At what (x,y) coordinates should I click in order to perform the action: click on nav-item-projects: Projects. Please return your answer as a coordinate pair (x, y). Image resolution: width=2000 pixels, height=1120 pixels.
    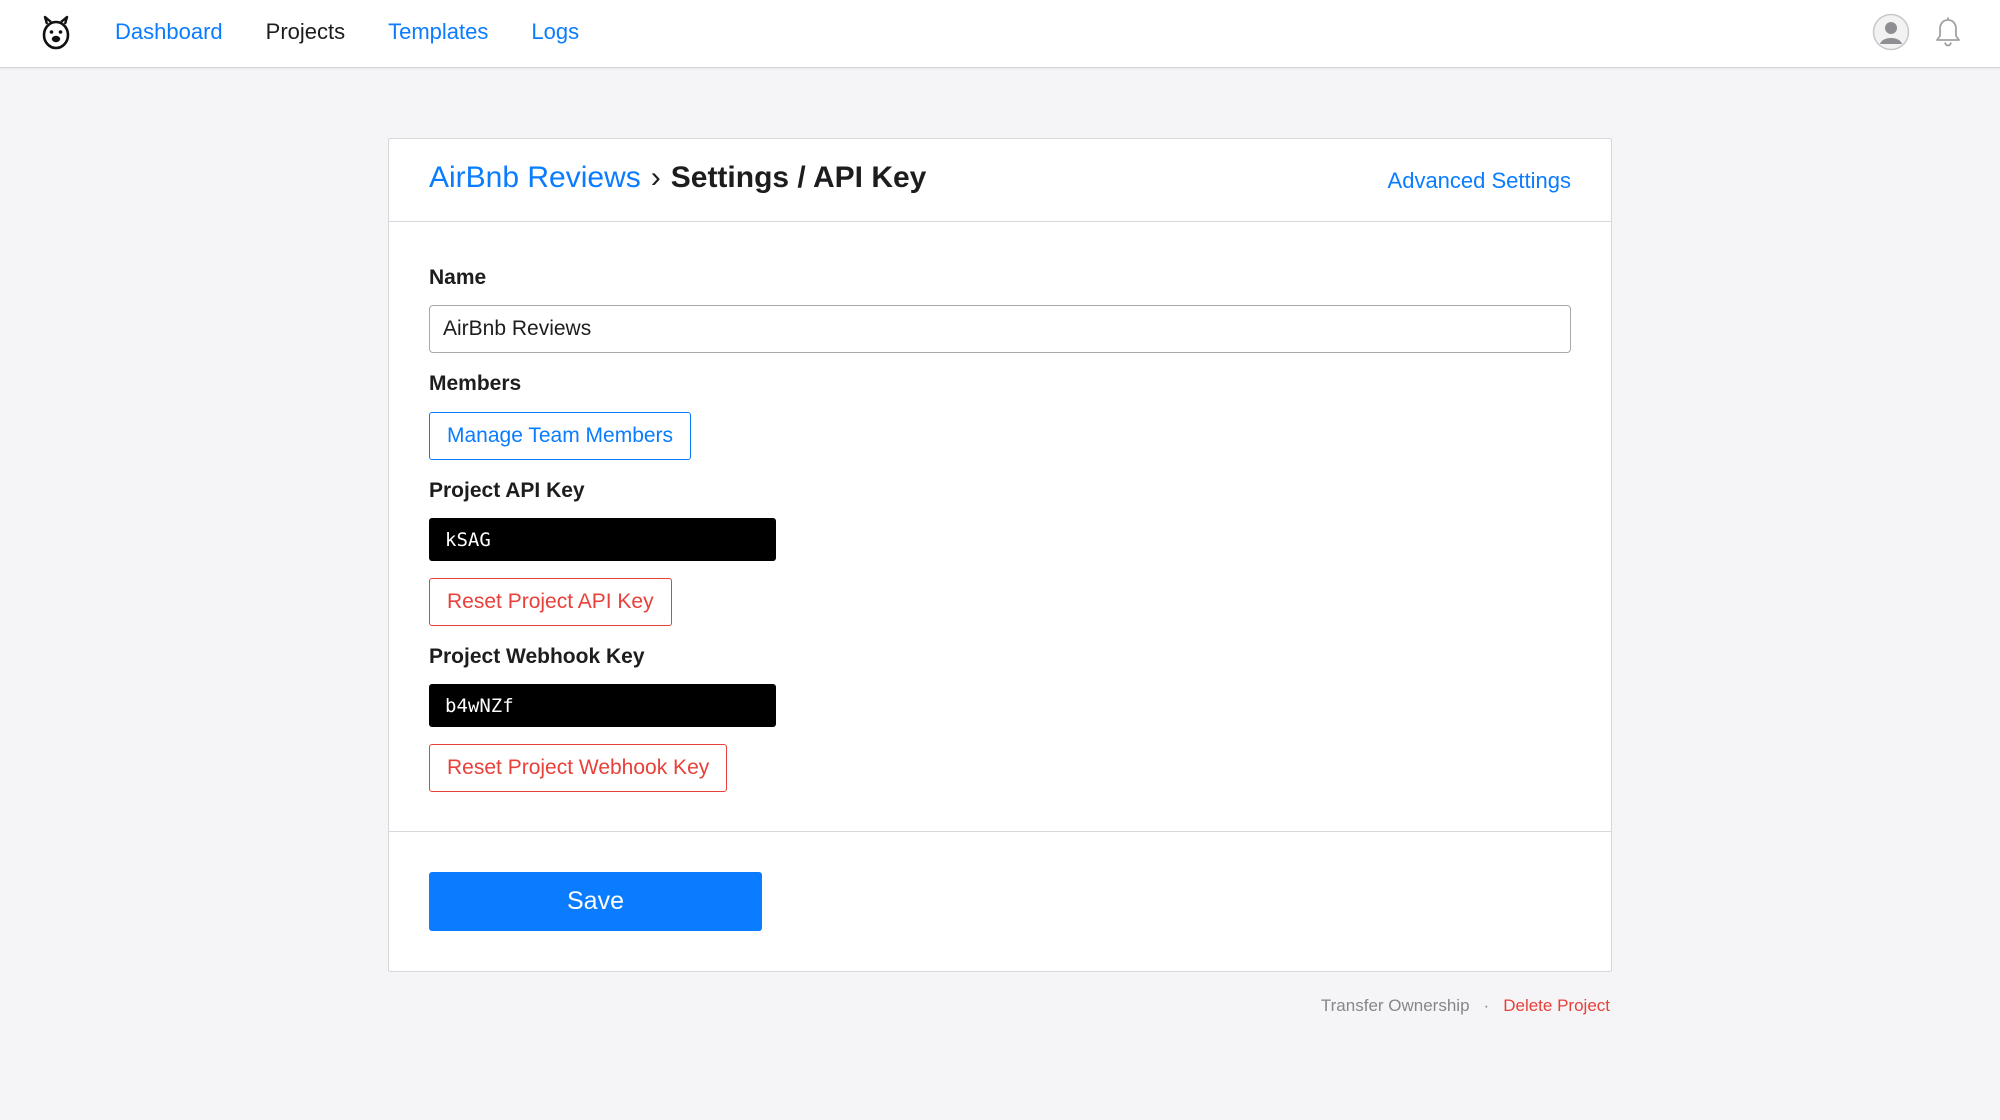
    Looking at the image, I should click on (305, 32).